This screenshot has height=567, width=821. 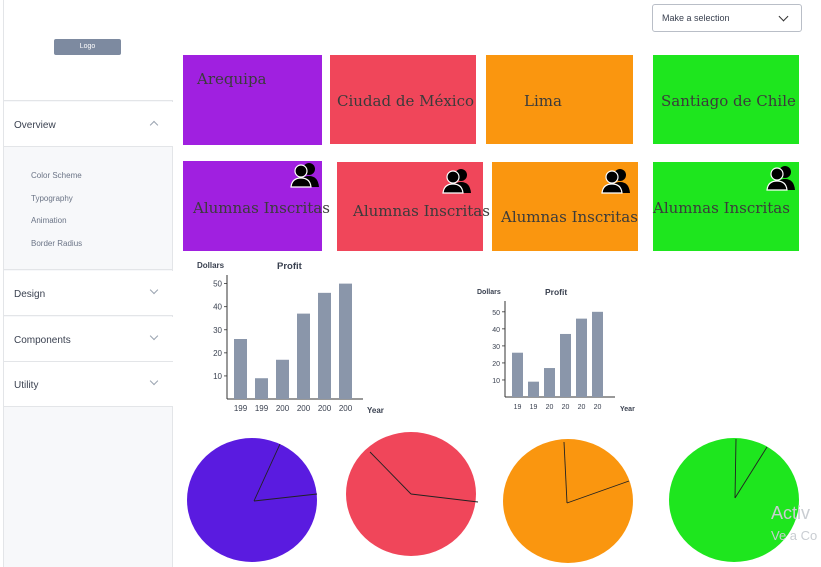 I want to click on city-card-santiago-de-chile: Santiago de Chile, so click(x=726, y=99).